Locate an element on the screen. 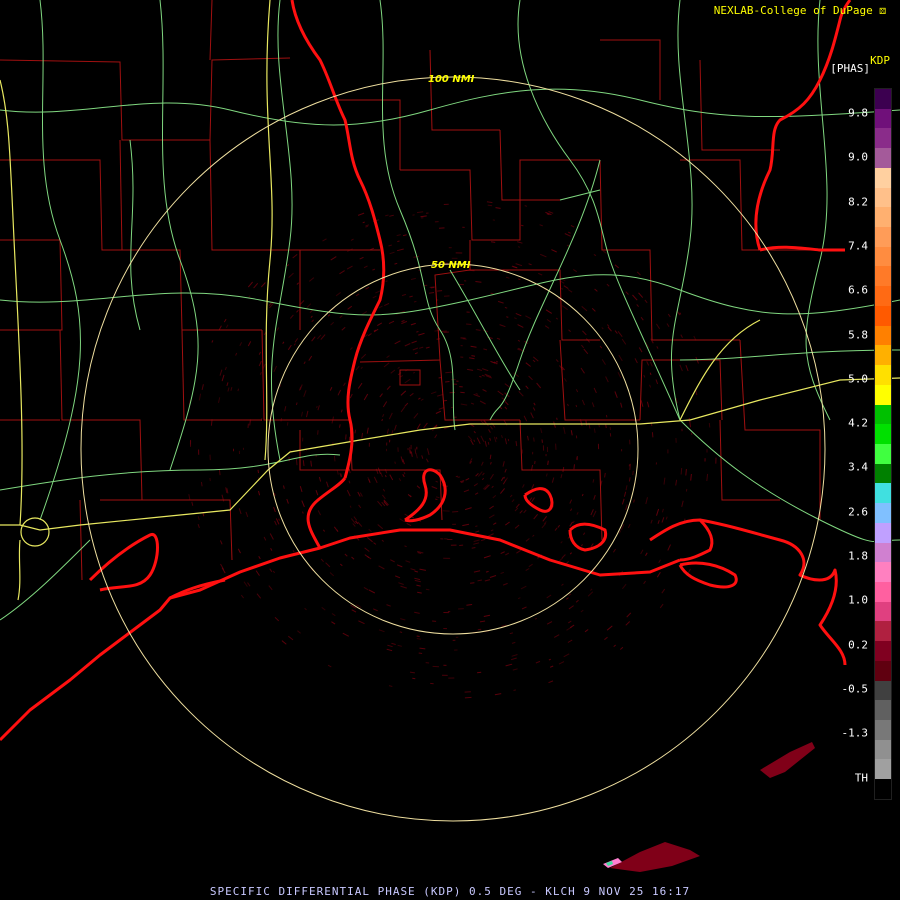 The width and height of the screenshot is (900, 900). legend-label: 1.0 is located at coordinates (858, 600).